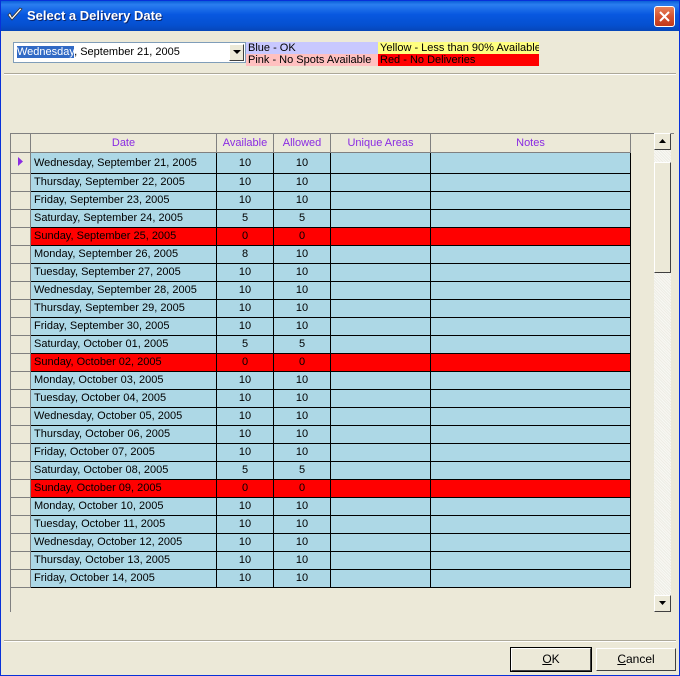 The image size is (680, 676). Describe the element at coordinates (123, 398) in the screenshot. I see `date-cell: Tuesday, October 04, 2005` at that location.